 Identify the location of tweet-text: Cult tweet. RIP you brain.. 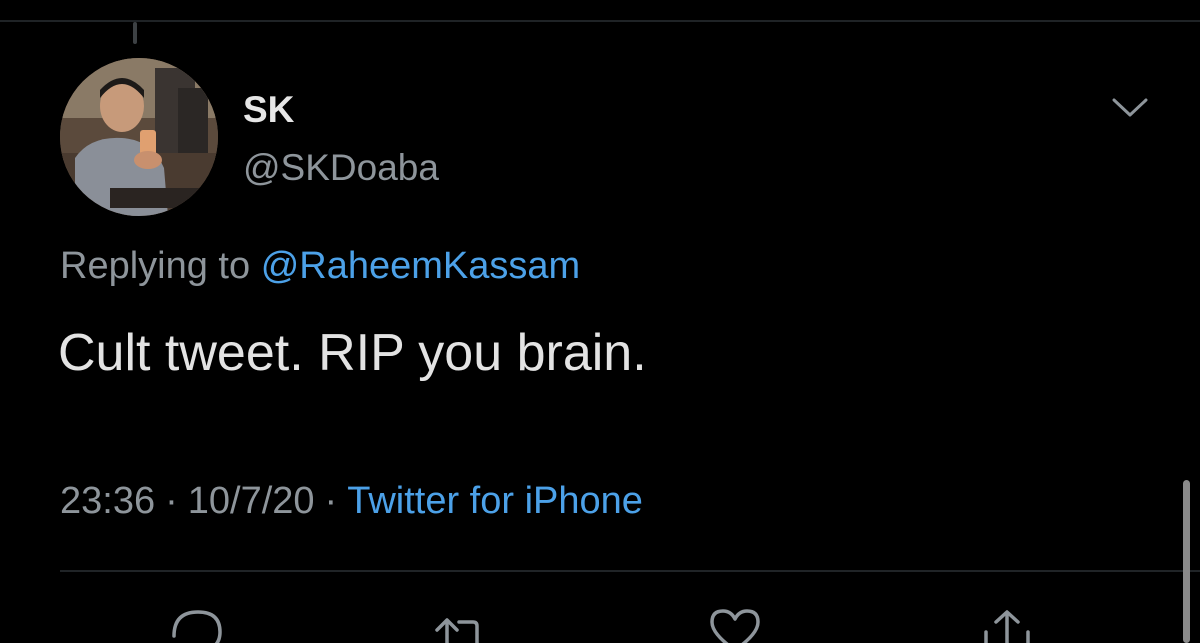
(352, 353).